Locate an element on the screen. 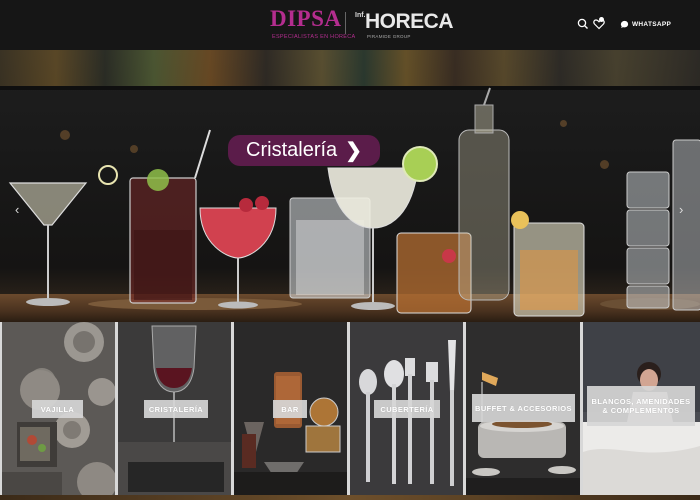 The image size is (700, 500). horeca-logo-sub: PIRAMIDE GROUP is located at coordinates (389, 36).